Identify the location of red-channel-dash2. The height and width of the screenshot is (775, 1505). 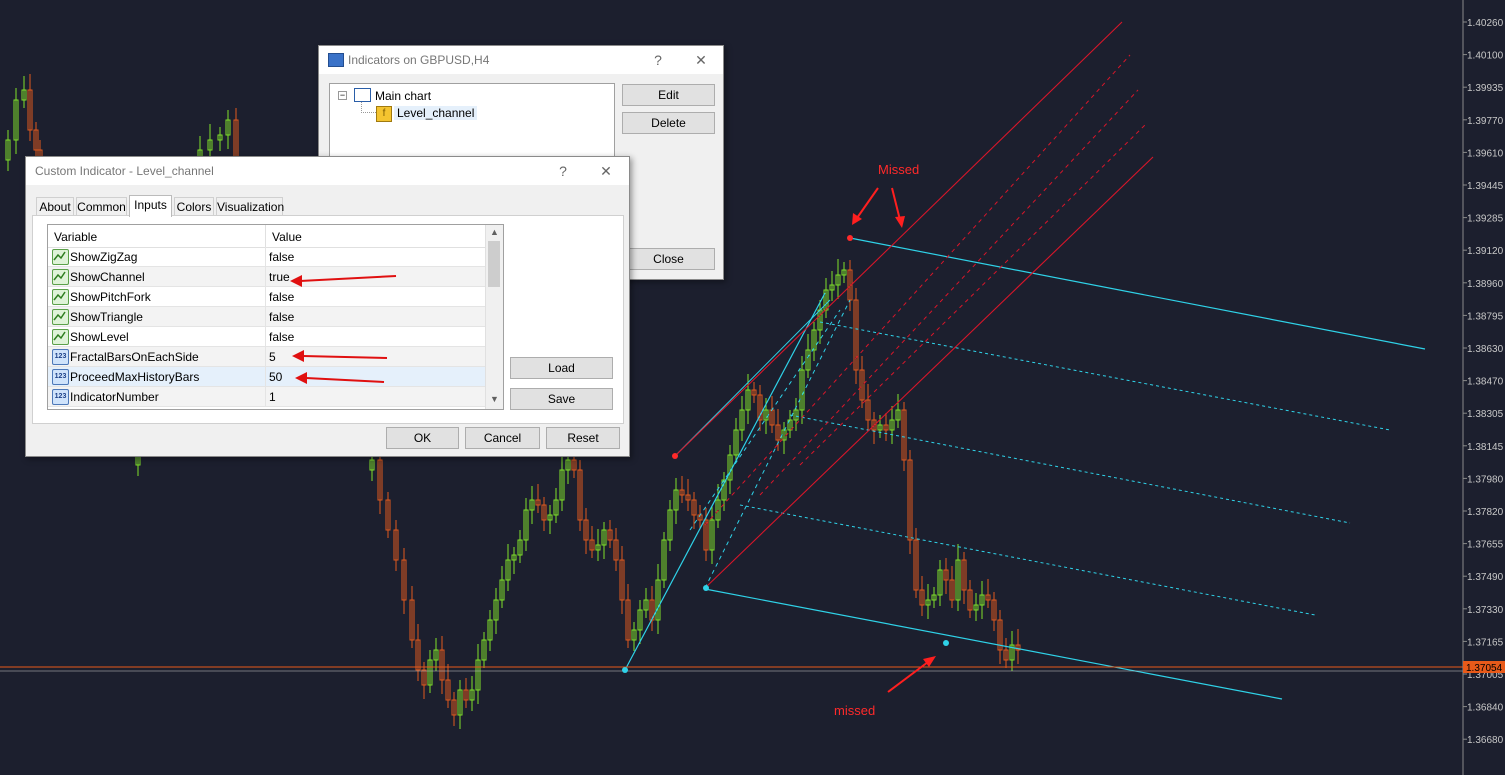
(949, 292).